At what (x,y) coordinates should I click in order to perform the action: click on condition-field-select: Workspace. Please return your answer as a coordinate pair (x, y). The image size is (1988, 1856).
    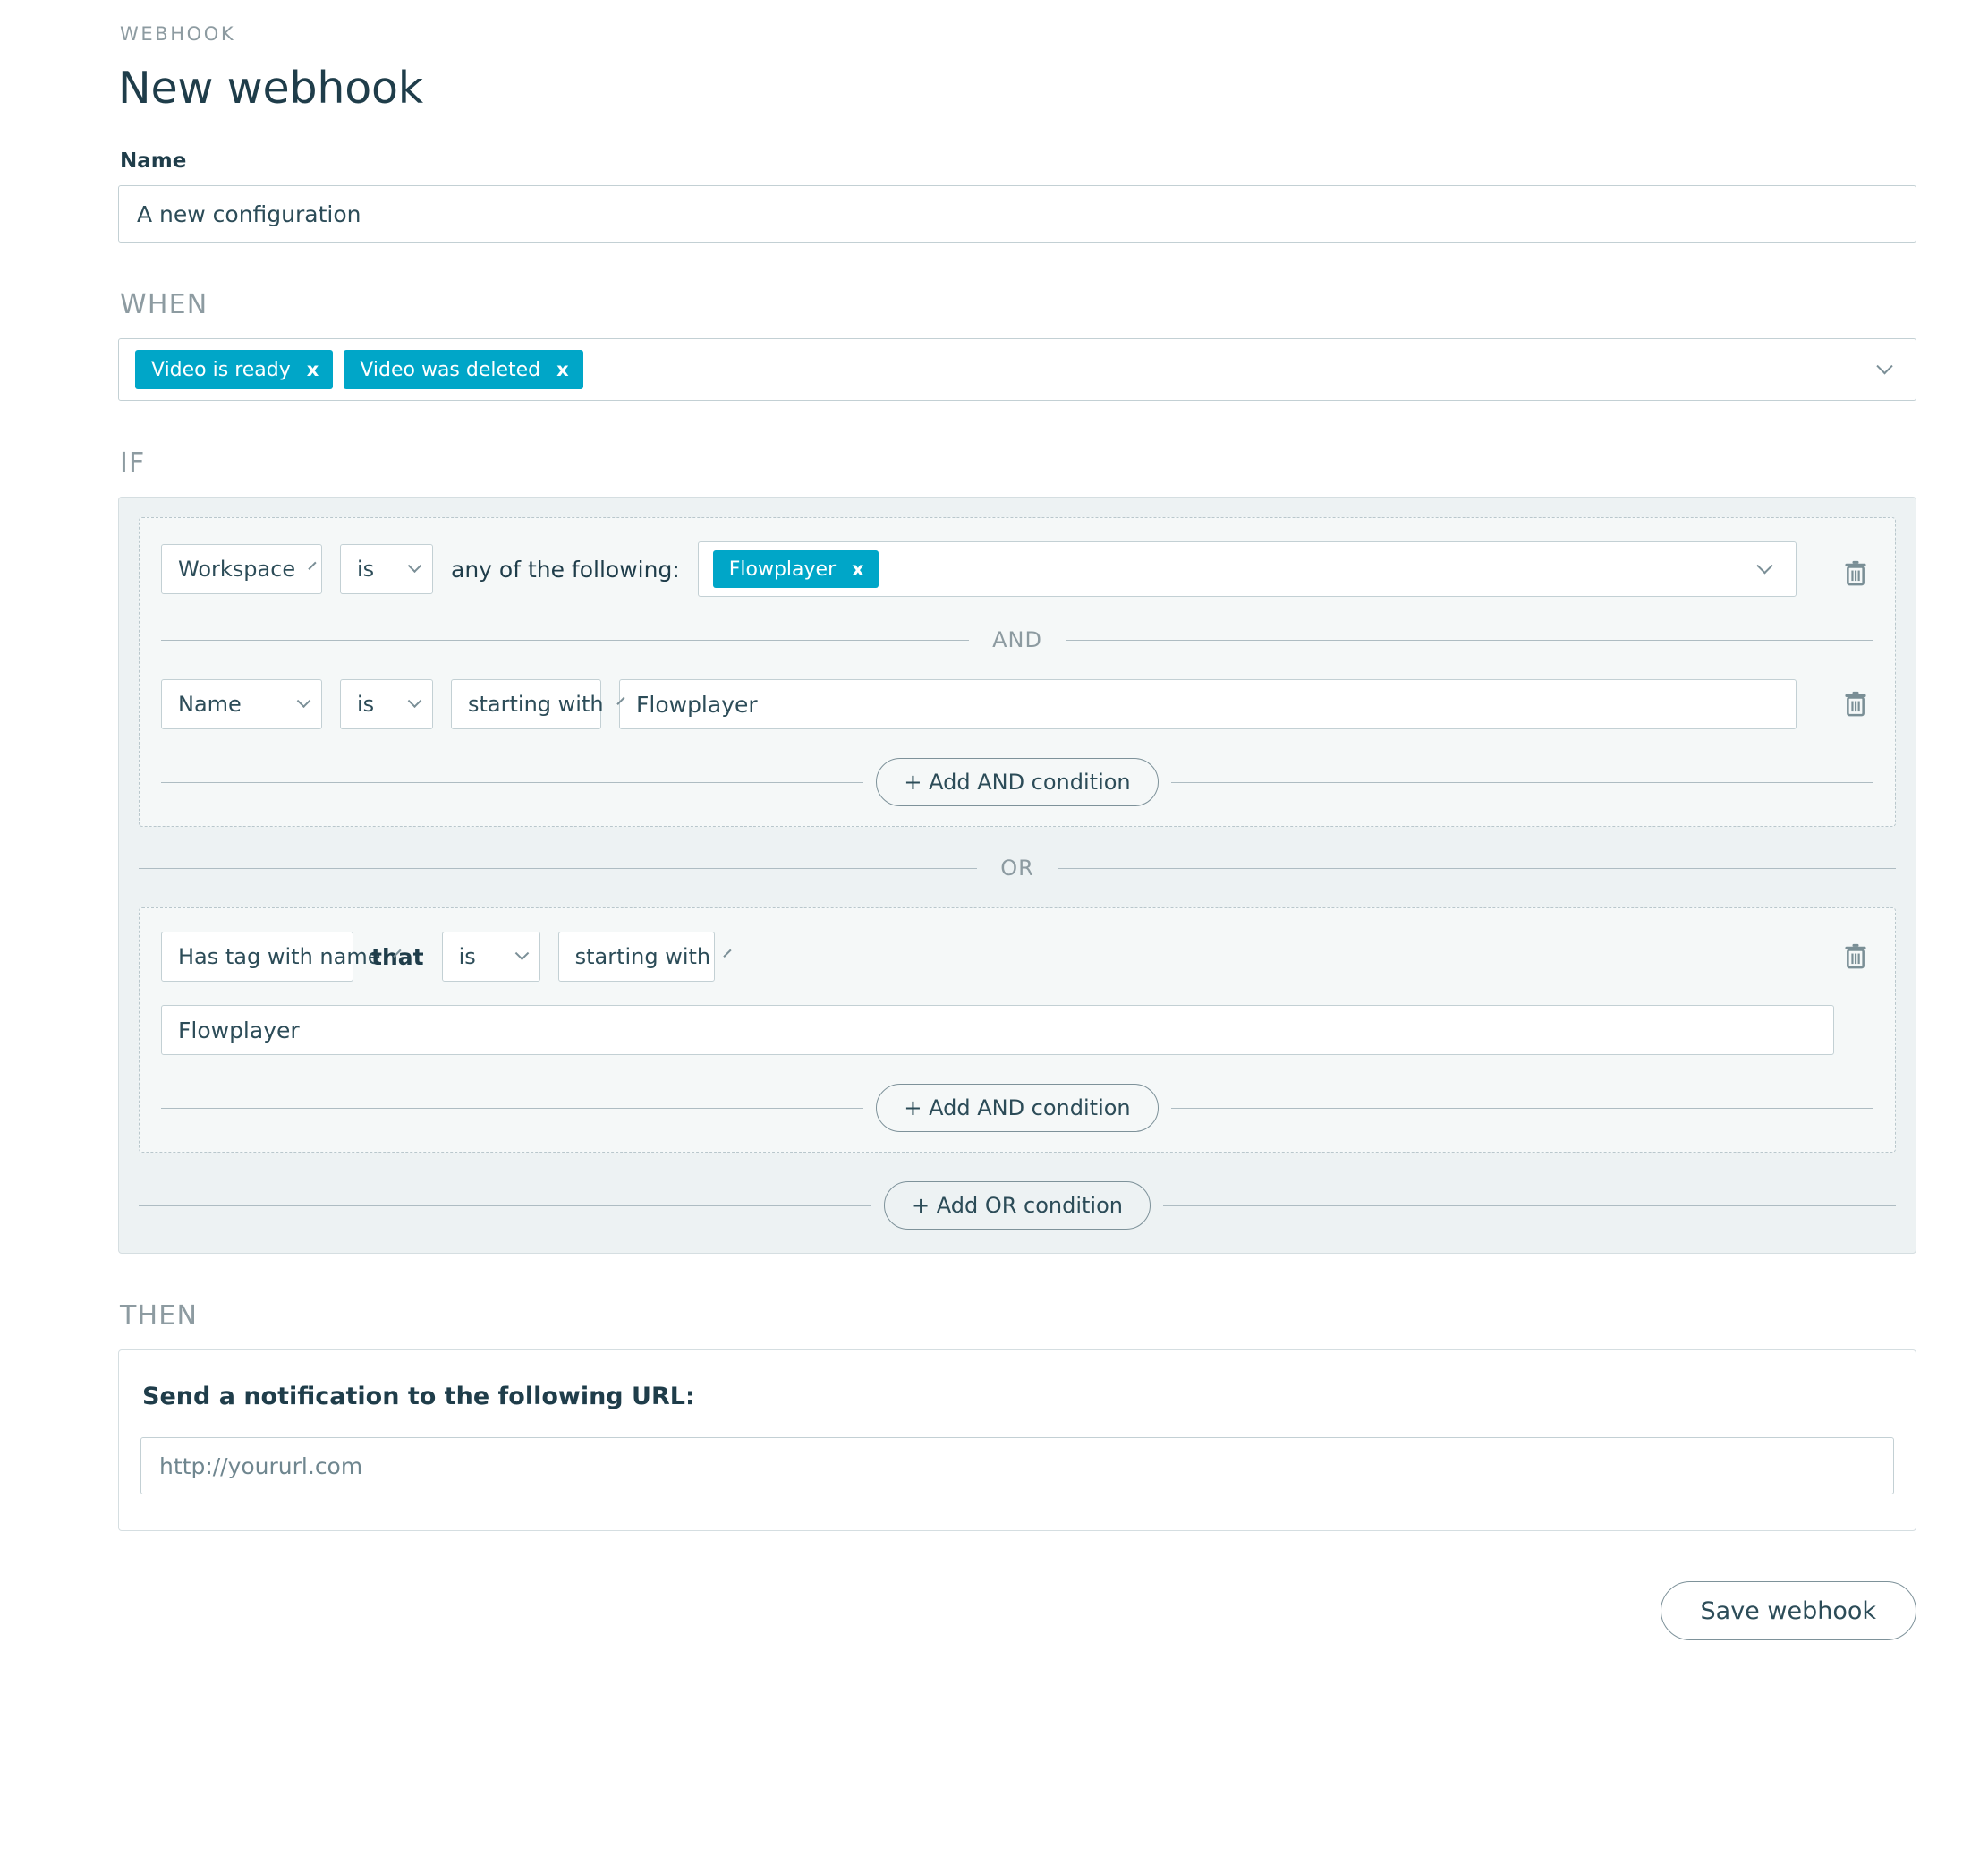
    Looking at the image, I should click on (241, 569).